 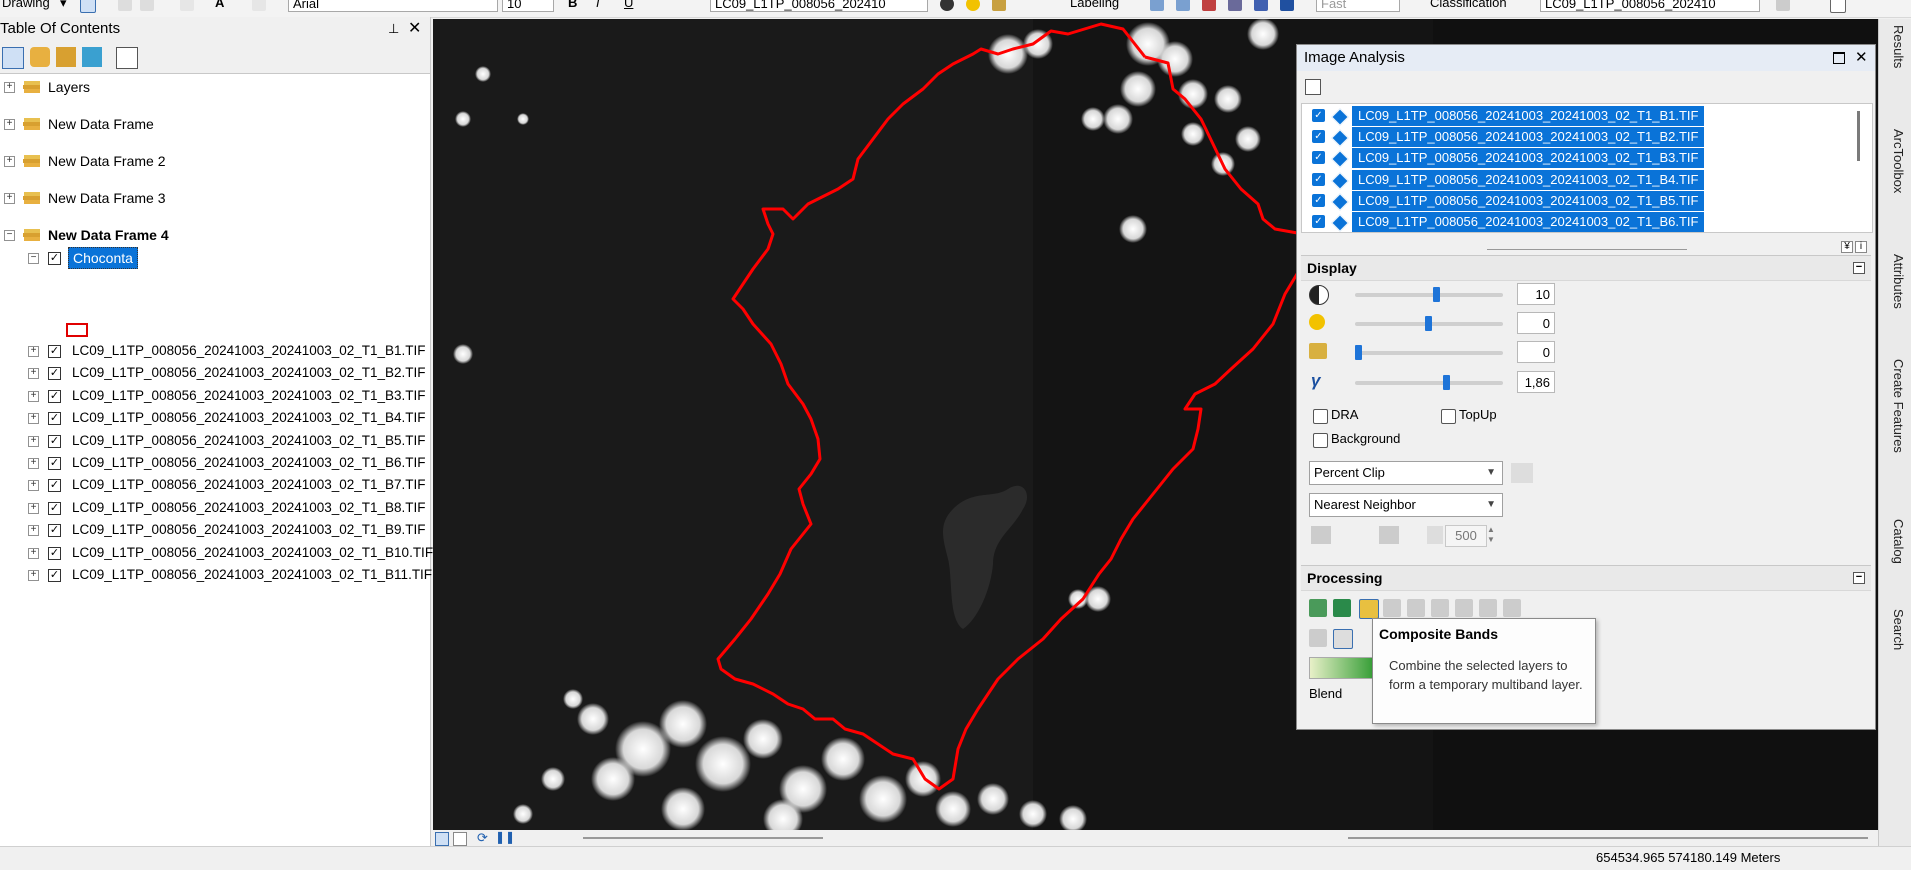 I want to click on selected-layer-label: Choconta, so click(x=103, y=258).